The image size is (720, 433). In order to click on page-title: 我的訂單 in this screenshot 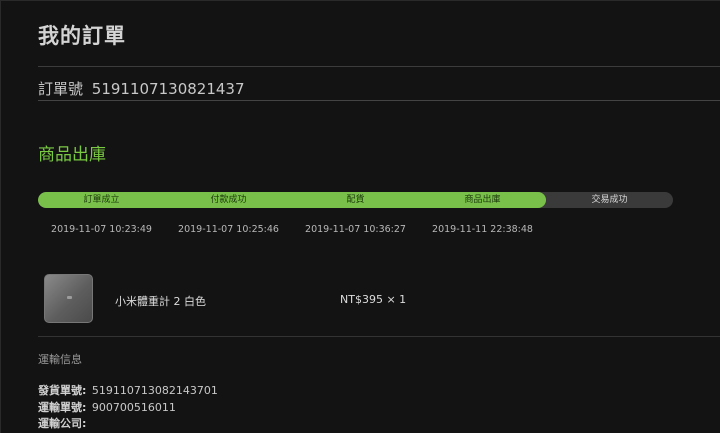, I will do `click(82, 36)`.